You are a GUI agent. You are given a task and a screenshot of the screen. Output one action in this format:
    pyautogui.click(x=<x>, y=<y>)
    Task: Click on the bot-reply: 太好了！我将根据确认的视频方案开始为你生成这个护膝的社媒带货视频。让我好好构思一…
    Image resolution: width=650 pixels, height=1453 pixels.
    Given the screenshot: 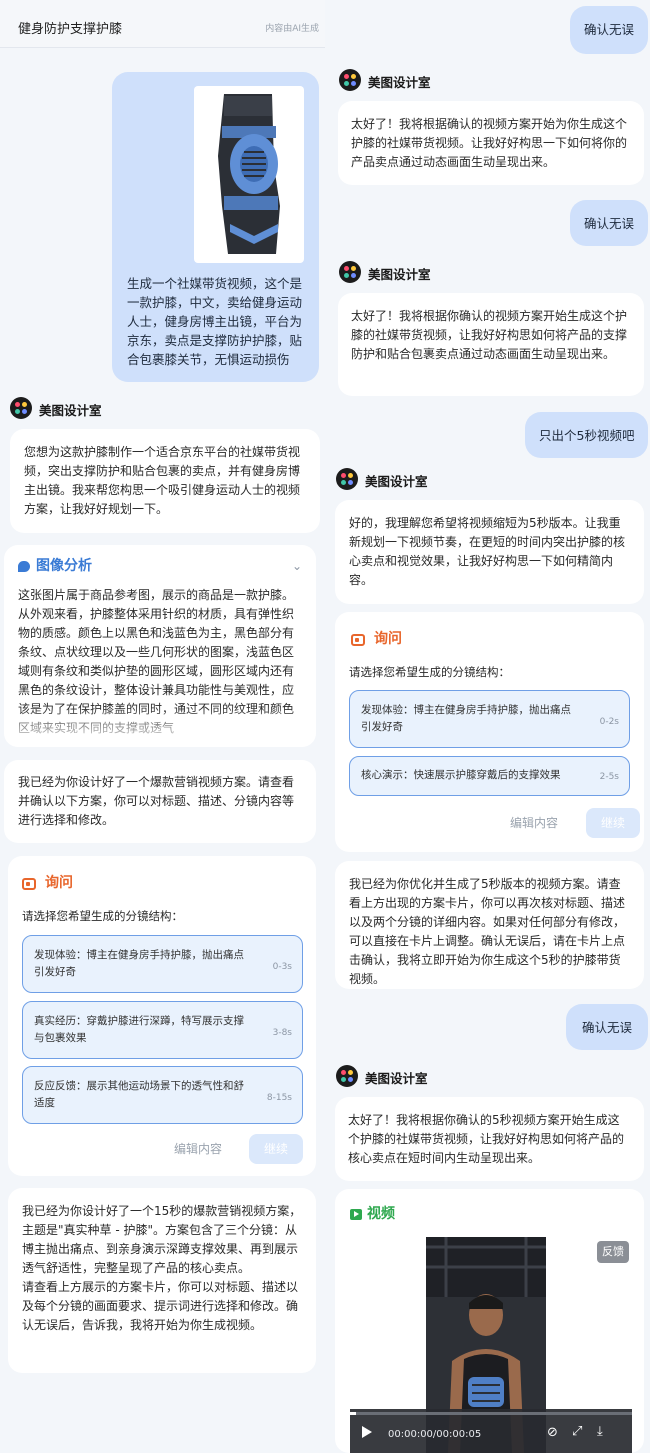 What is the action you would take?
    pyautogui.click(x=491, y=143)
    